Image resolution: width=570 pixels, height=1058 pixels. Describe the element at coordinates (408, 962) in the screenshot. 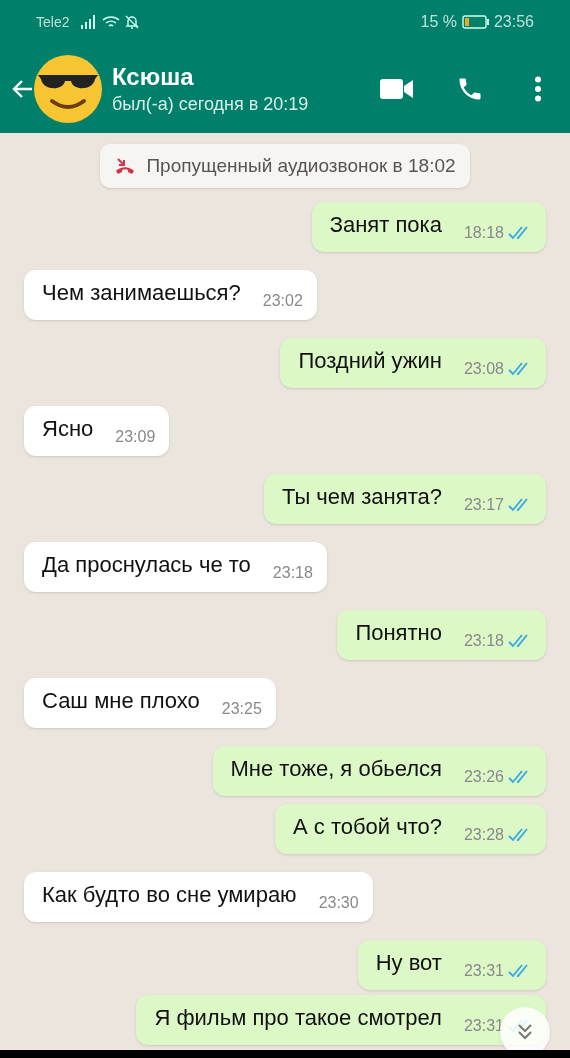

I see `message-text: Ну вот` at that location.